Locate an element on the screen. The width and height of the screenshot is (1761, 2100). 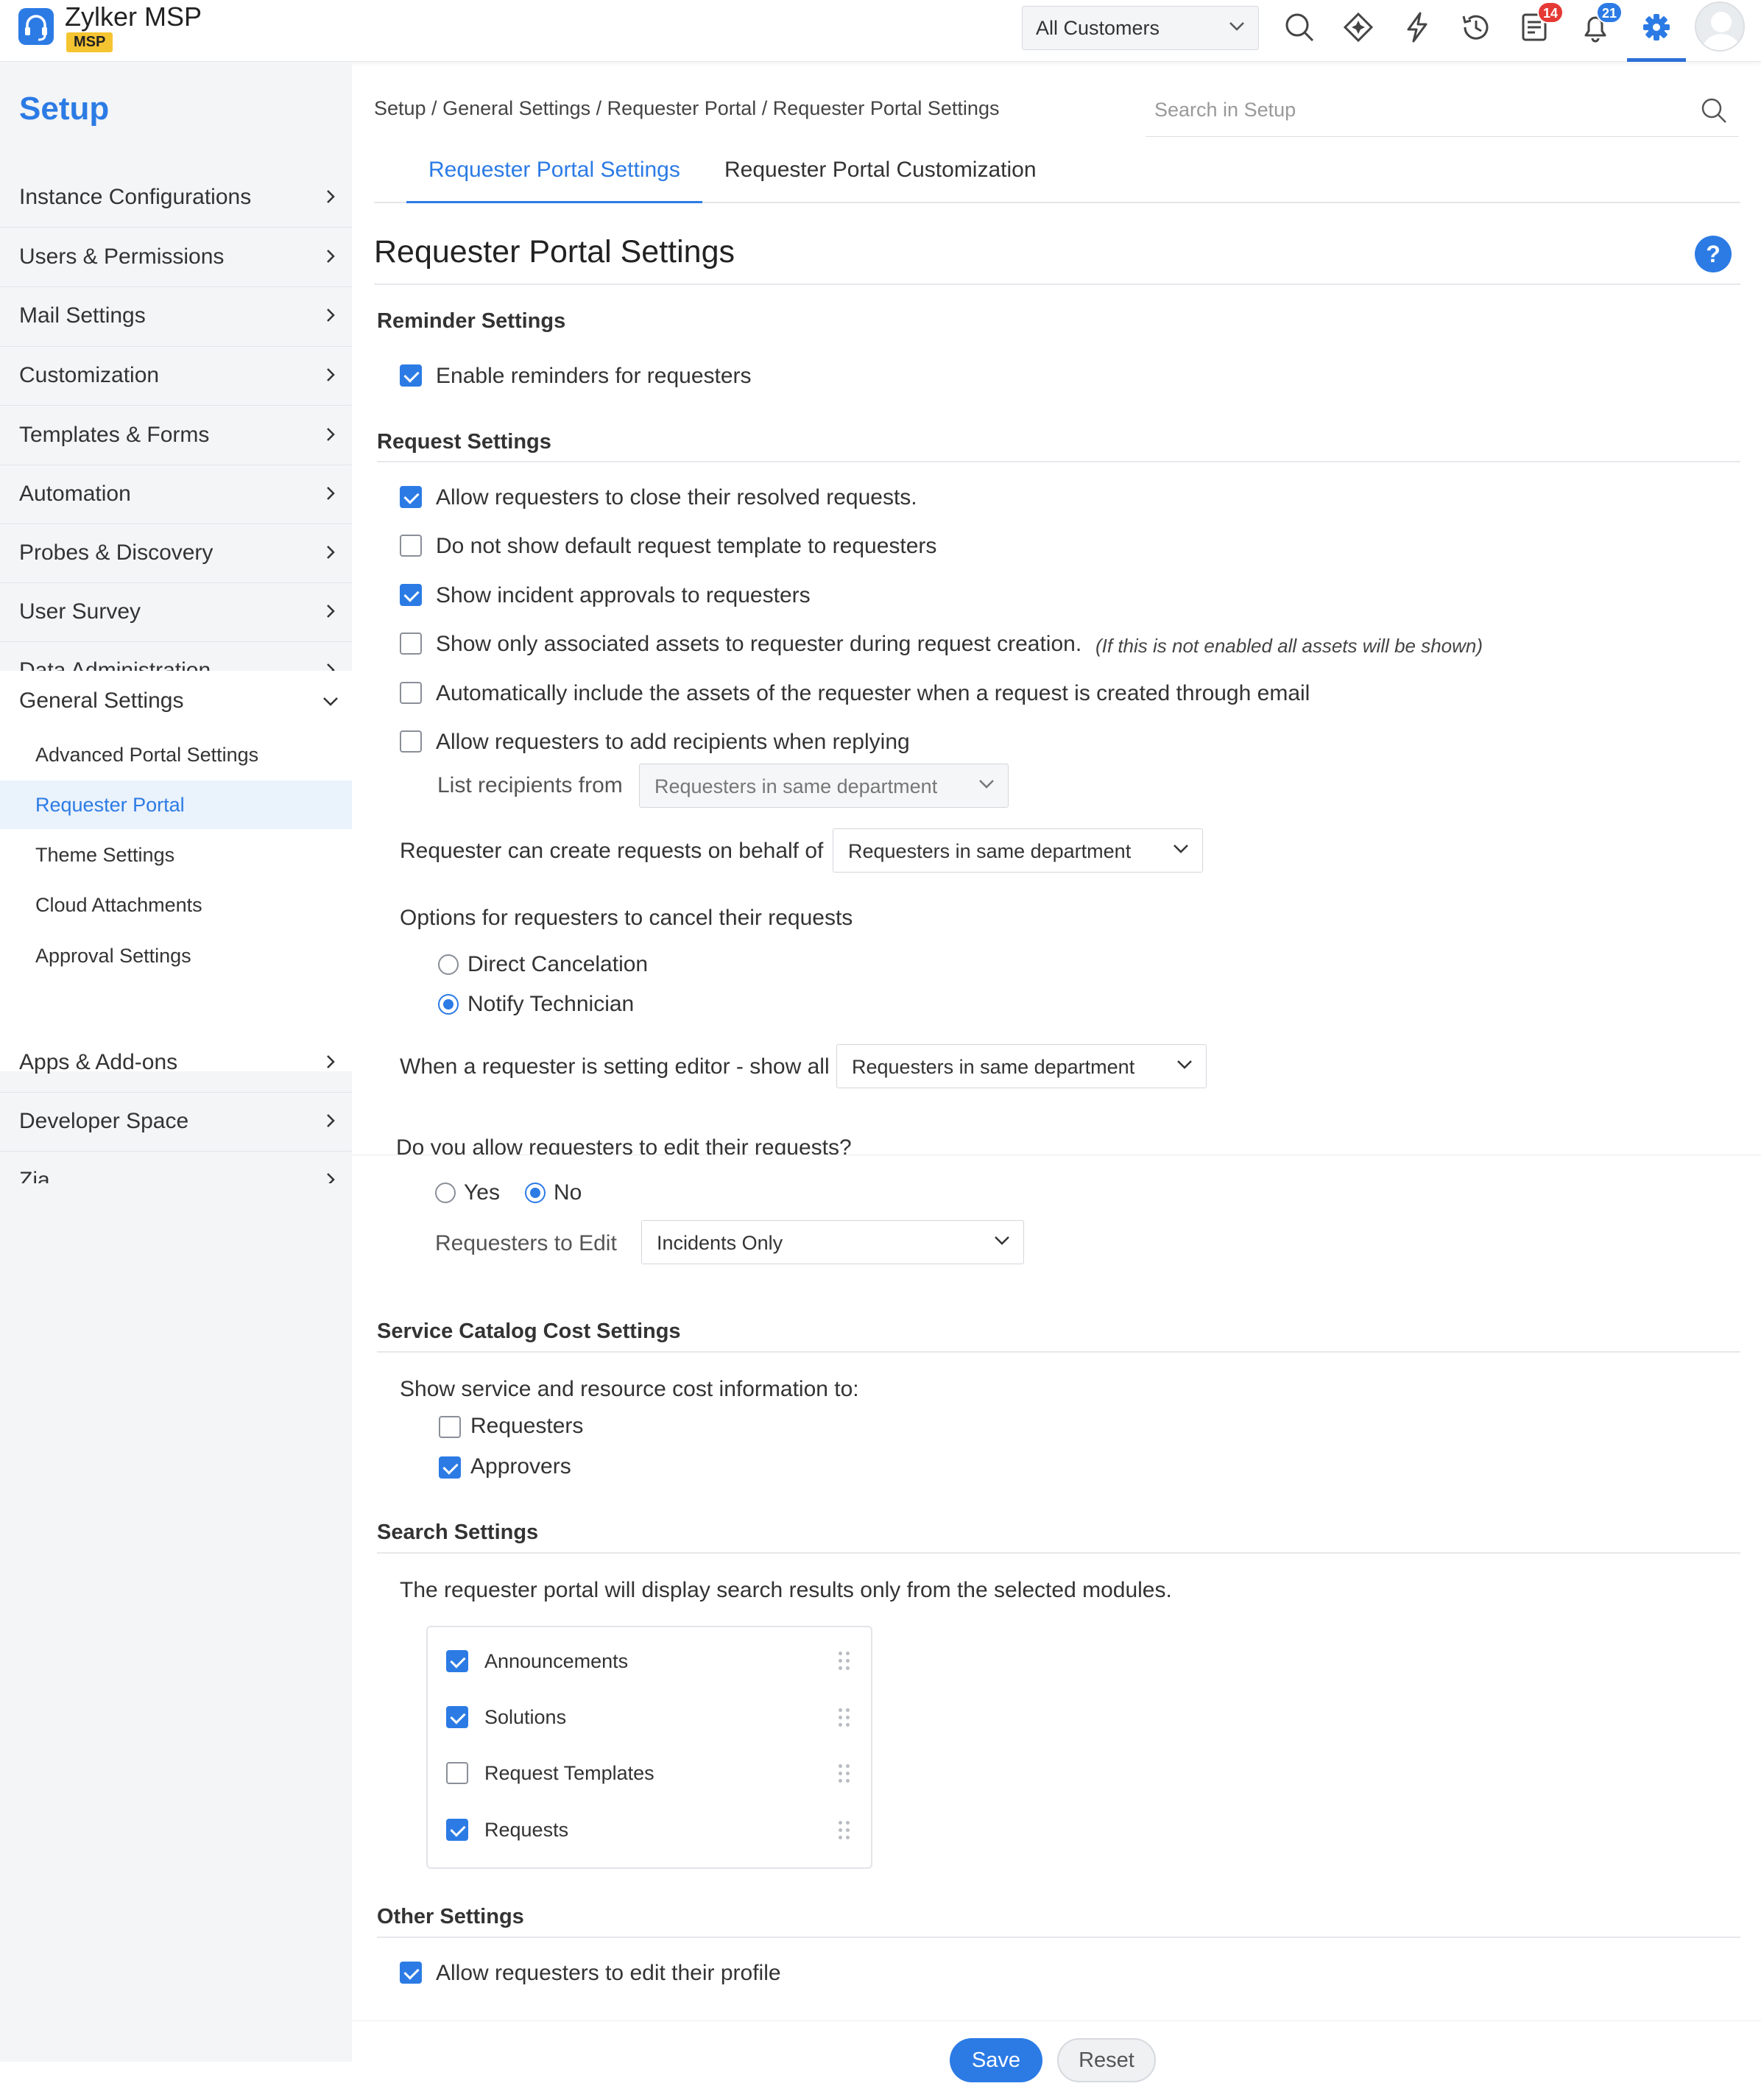
sidebar-item-label: Templates & Forms is located at coordinates (114, 435).